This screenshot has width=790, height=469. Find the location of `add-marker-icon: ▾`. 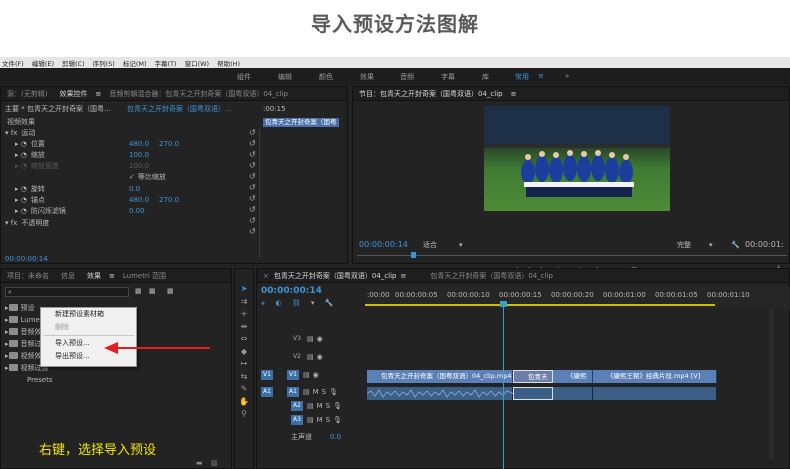

add-marker-icon: ▾ is located at coordinates (313, 303).